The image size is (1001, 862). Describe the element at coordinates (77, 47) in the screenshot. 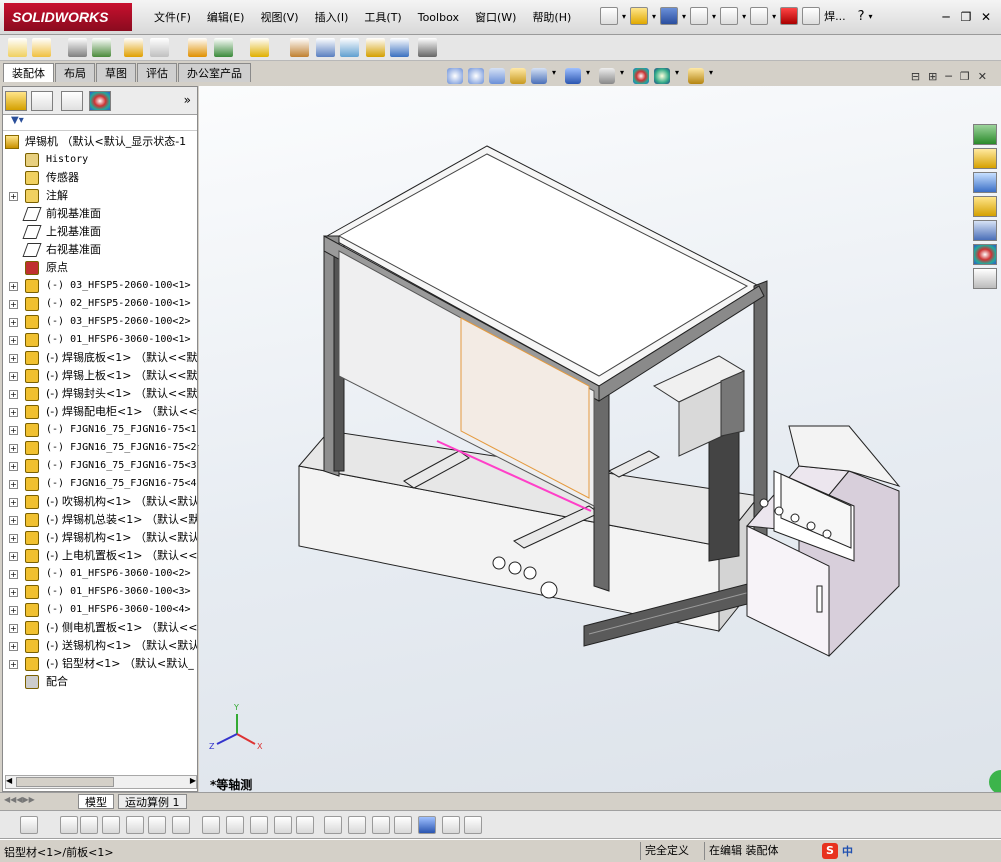

I see `mate-icon` at that location.